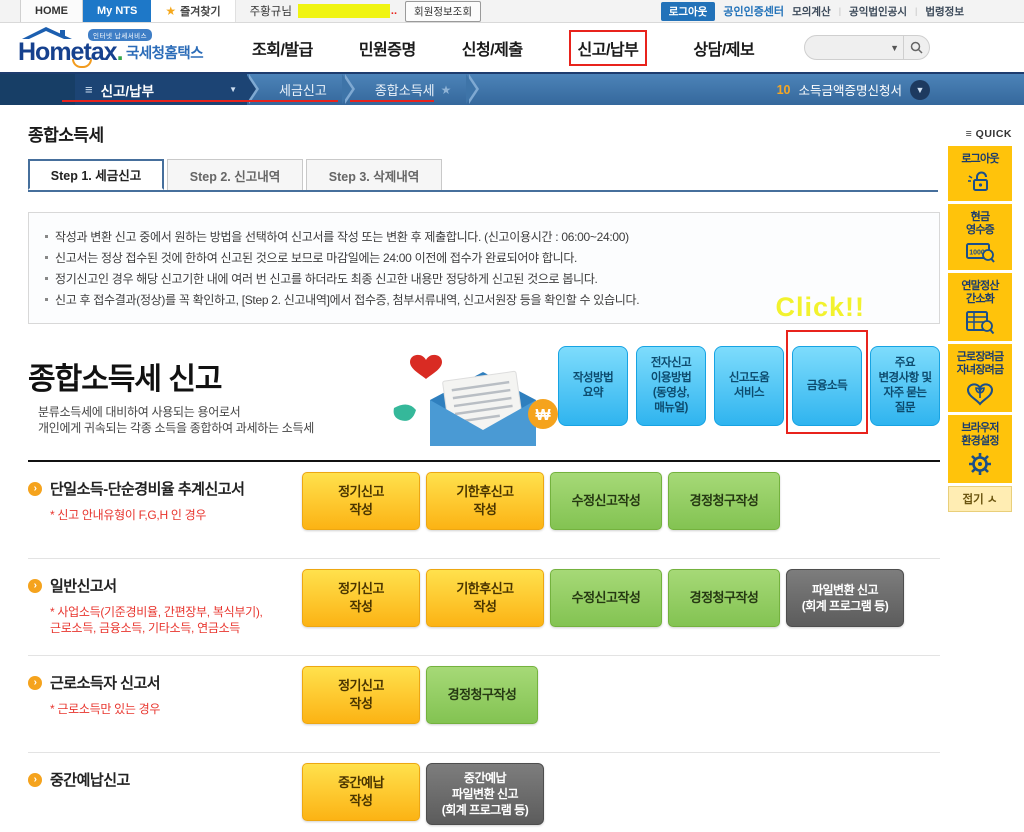  I want to click on efiling-guide-button: 전자신고 이용방법 (동영상, 매뉴얼), so click(671, 386).